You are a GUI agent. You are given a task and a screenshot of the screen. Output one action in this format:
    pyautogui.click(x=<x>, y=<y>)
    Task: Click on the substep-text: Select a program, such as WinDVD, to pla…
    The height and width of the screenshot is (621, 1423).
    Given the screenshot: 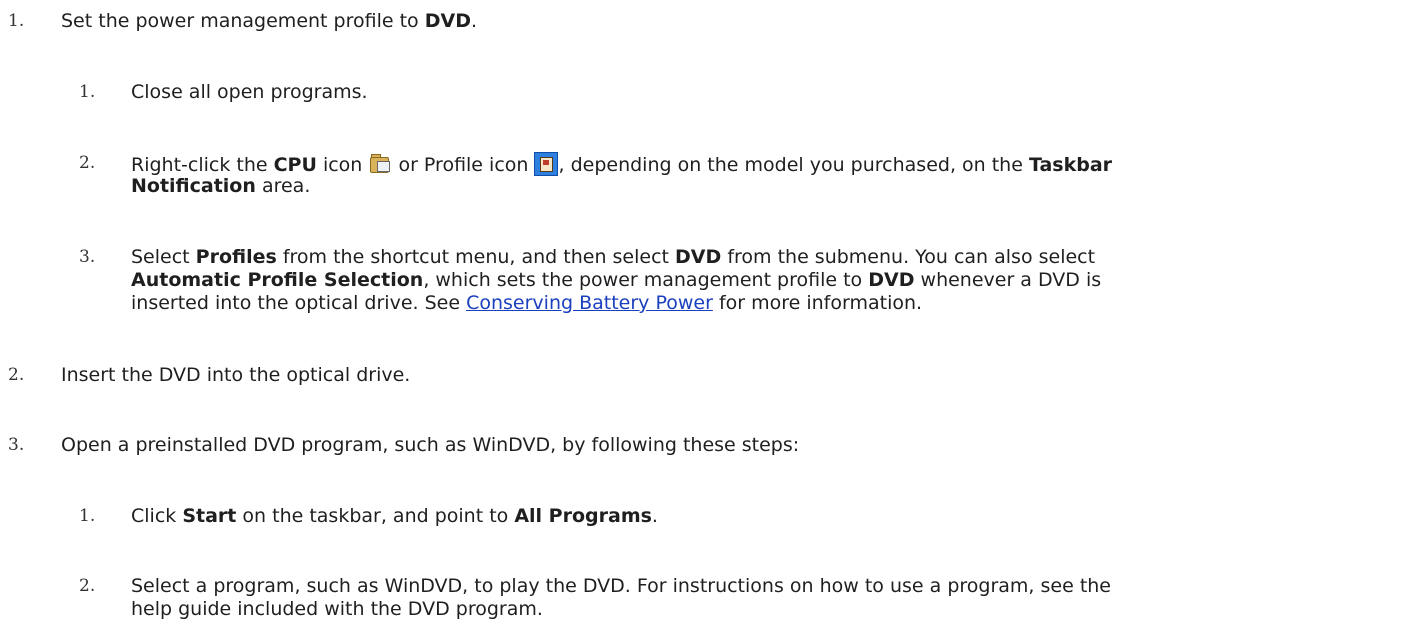 What is the action you would take?
    pyautogui.click(x=621, y=586)
    